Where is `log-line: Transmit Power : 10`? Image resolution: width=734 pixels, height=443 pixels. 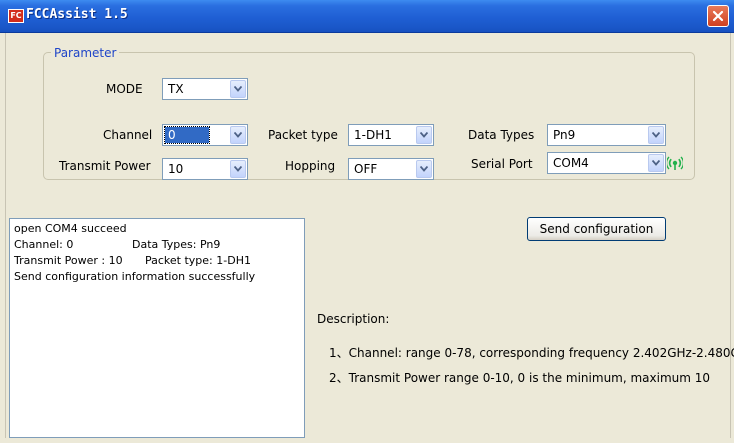 log-line: Transmit Power : 10 is located at coordinates (68, 260).